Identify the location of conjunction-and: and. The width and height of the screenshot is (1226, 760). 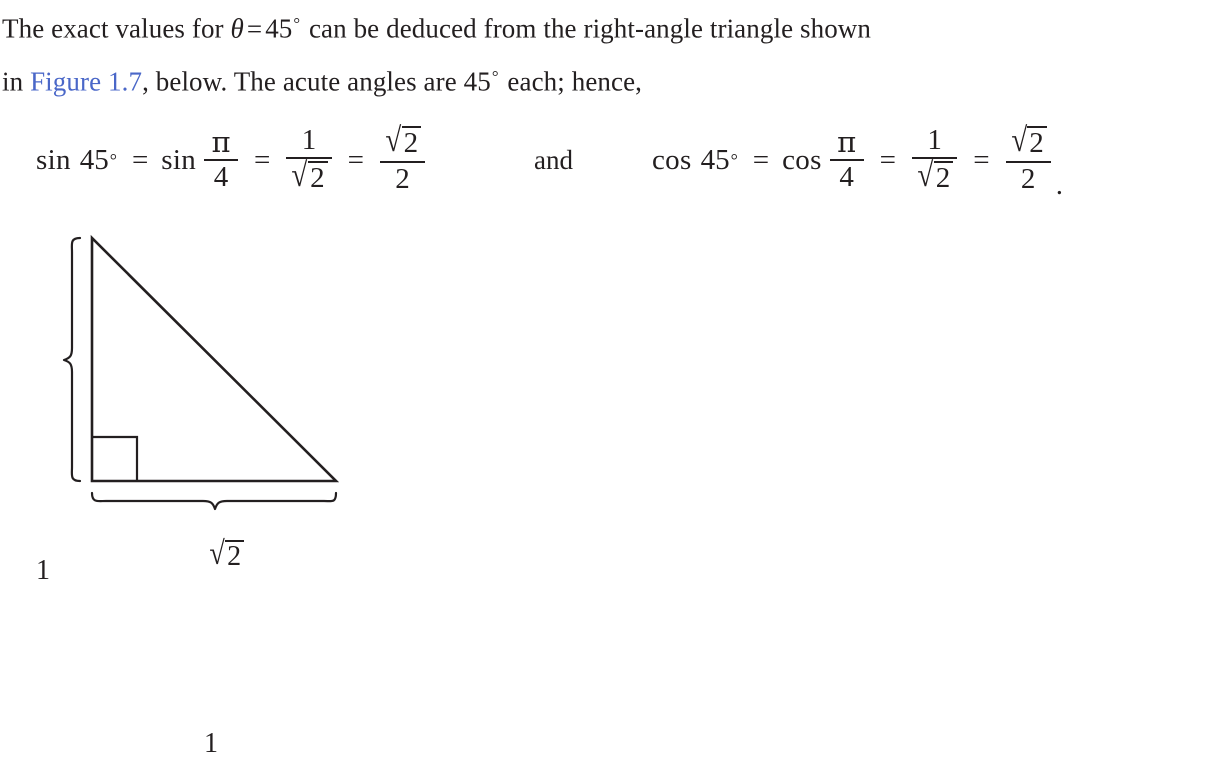
(553, 159).